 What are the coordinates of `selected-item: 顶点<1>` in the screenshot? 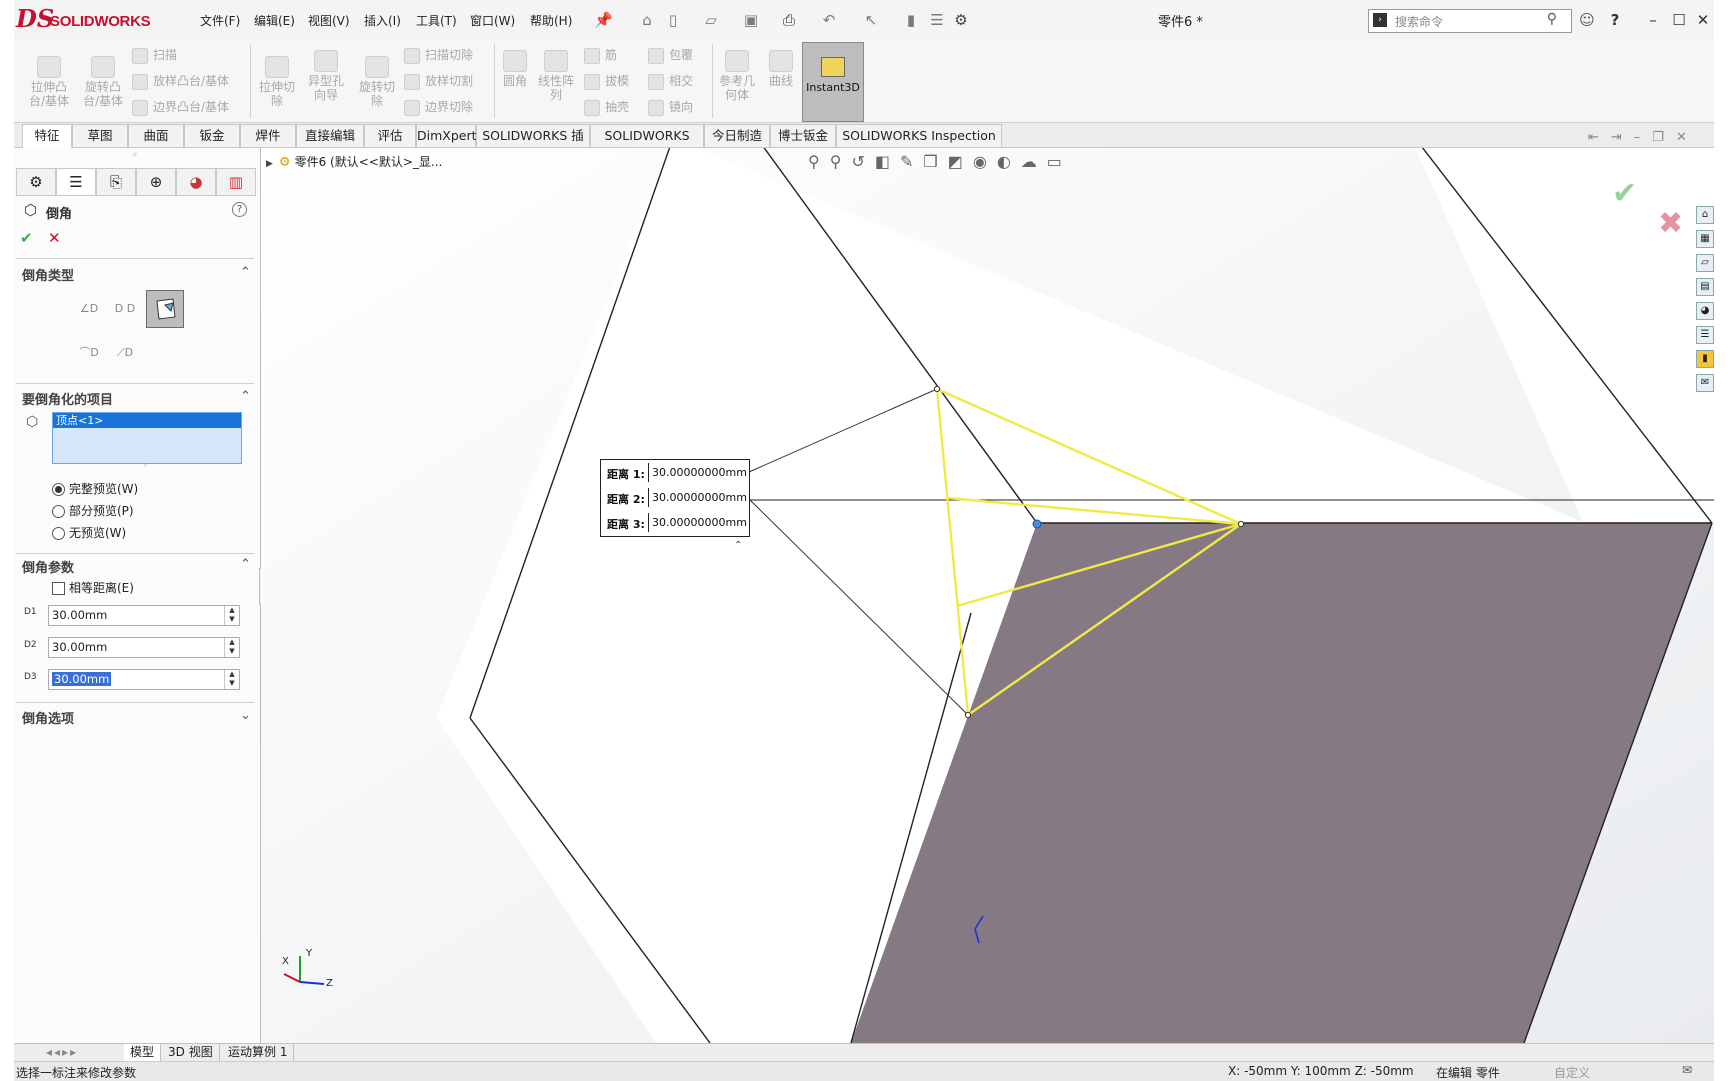 It's located at (147, 420).